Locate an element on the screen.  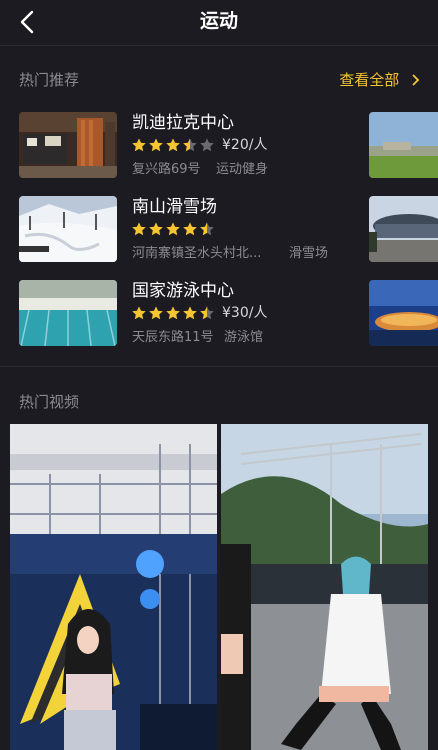
section-title-hot-recommend: 热门推荐 is located at coordinates (49, 80).